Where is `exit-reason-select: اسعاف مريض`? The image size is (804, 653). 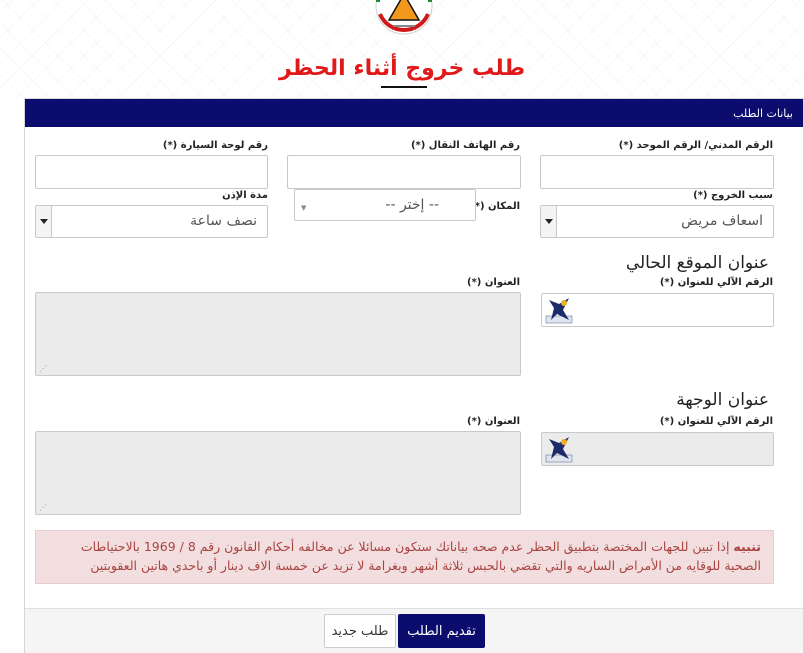 exit-reason-select: اسعاف مريض is located at coordinates (657, 221).